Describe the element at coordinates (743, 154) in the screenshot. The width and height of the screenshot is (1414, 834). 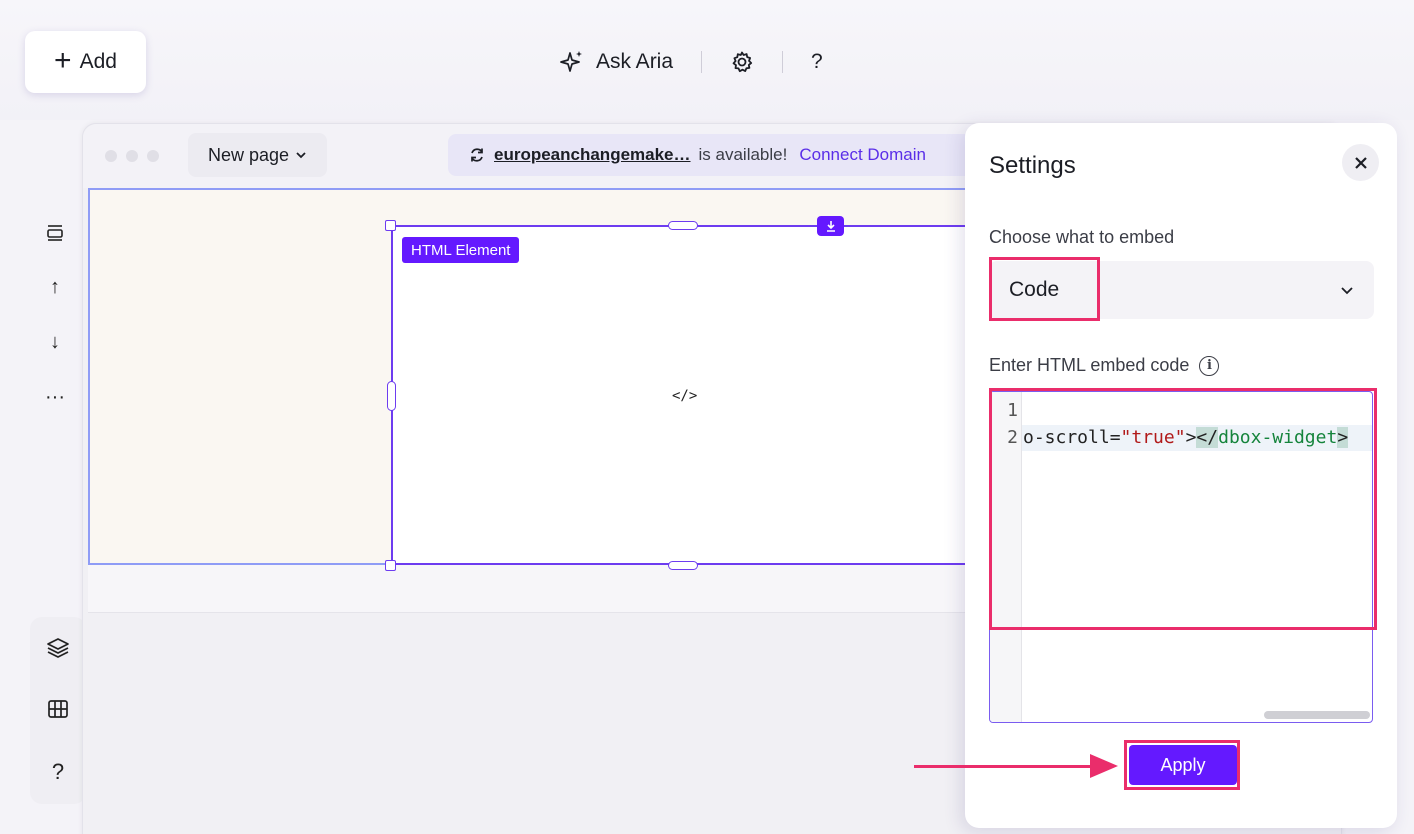
I see `domain-status: is available!` at that location.